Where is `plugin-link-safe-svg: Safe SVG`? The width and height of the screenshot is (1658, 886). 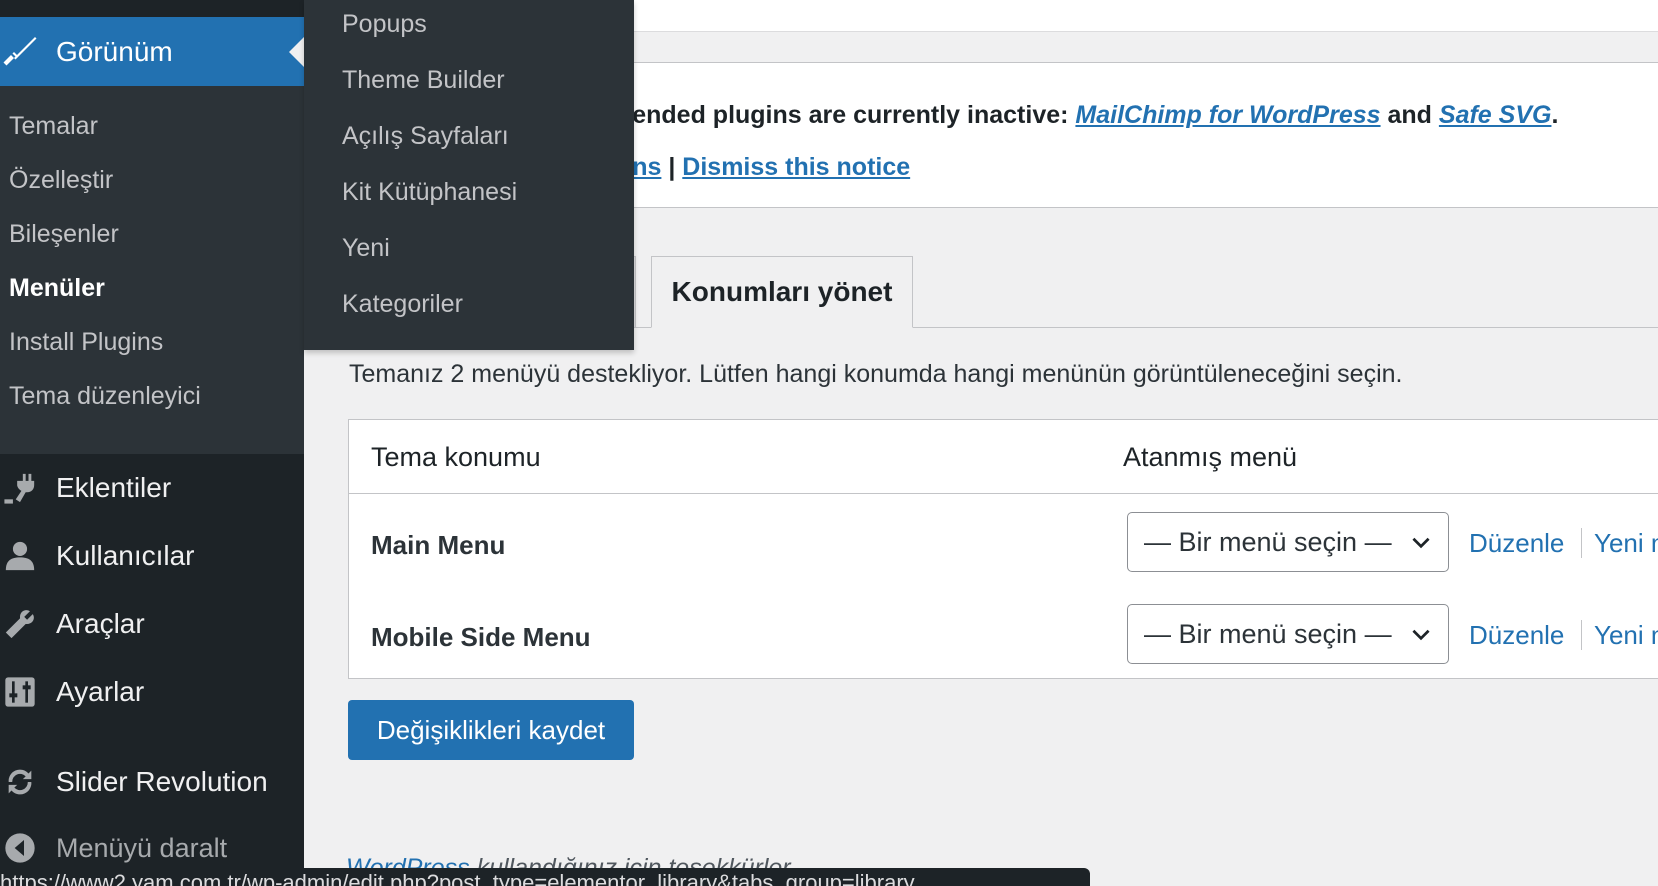 plugin-link-safe-svg: Safe SVG is located at coordinates (1495, 115).